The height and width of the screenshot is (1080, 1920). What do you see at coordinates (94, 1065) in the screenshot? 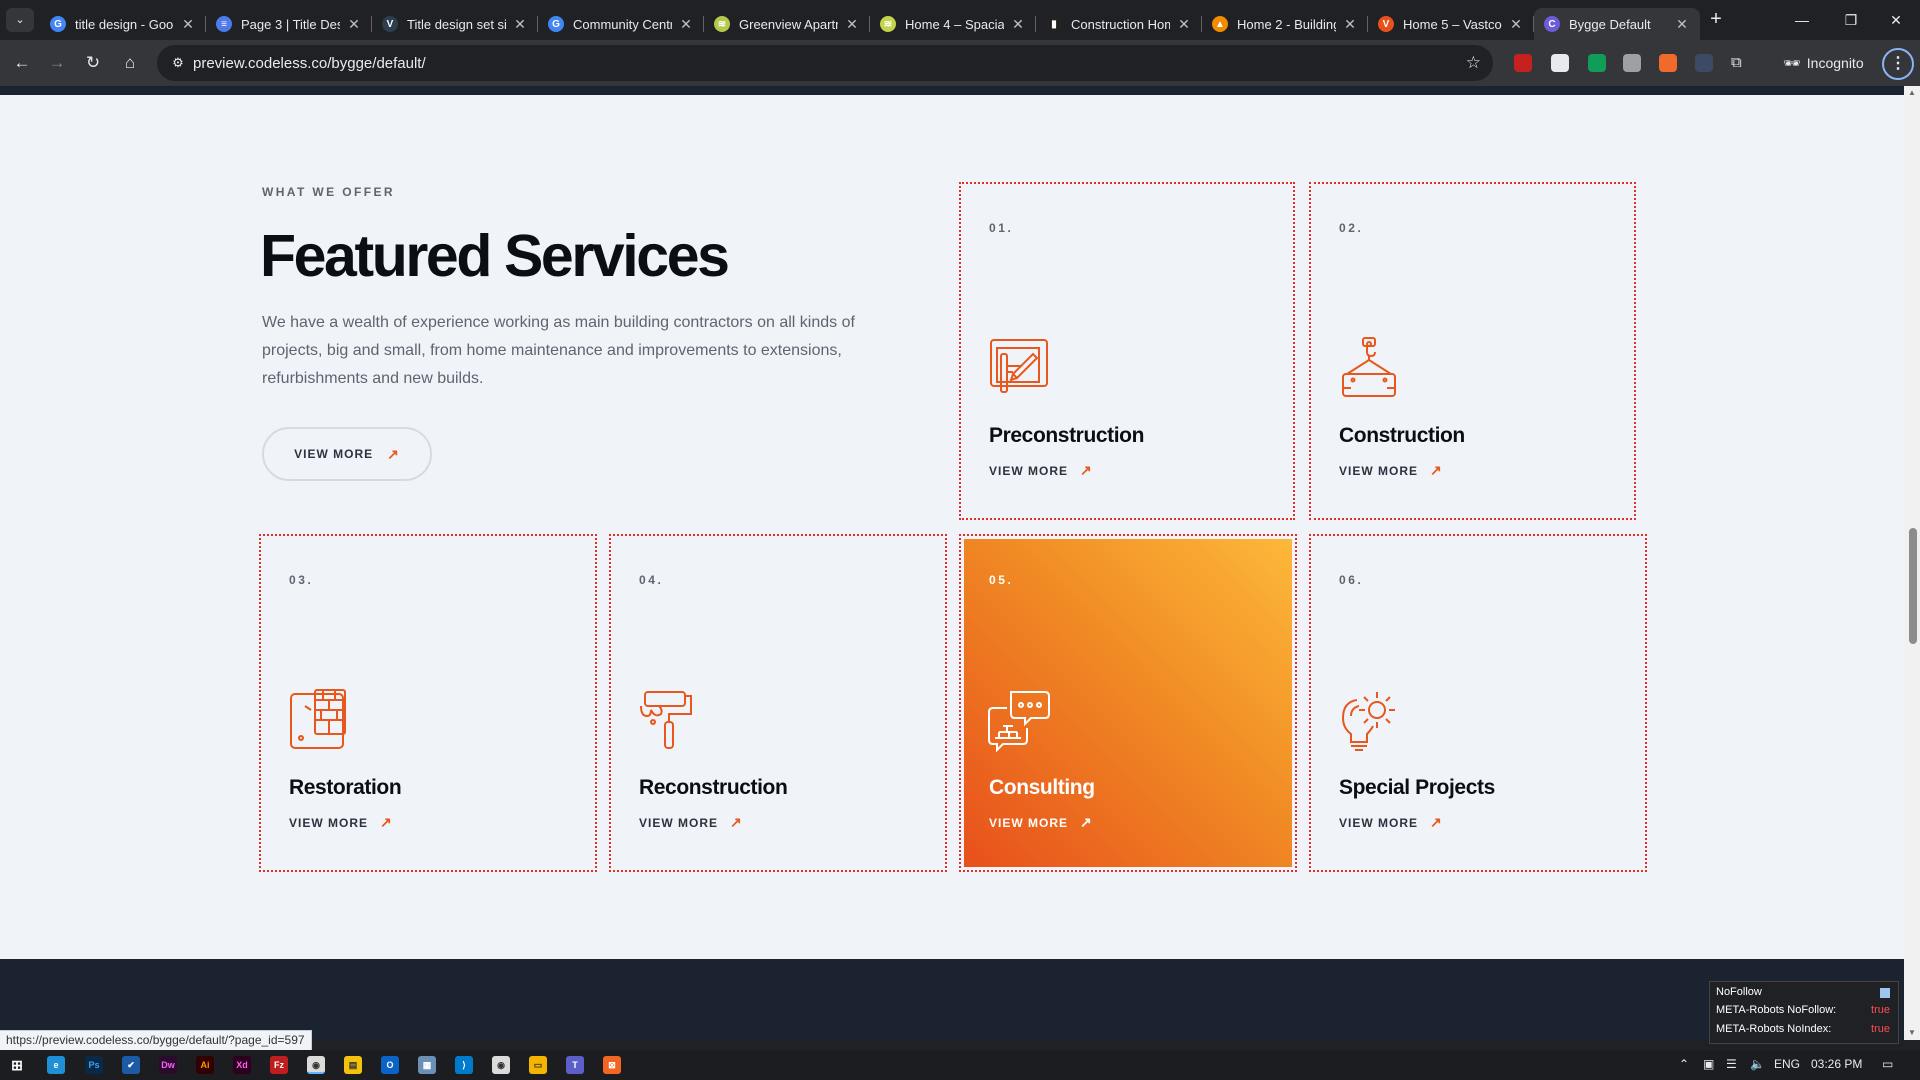
I see `photoshop-icon: Ps` at bounding box center [94, 1065].